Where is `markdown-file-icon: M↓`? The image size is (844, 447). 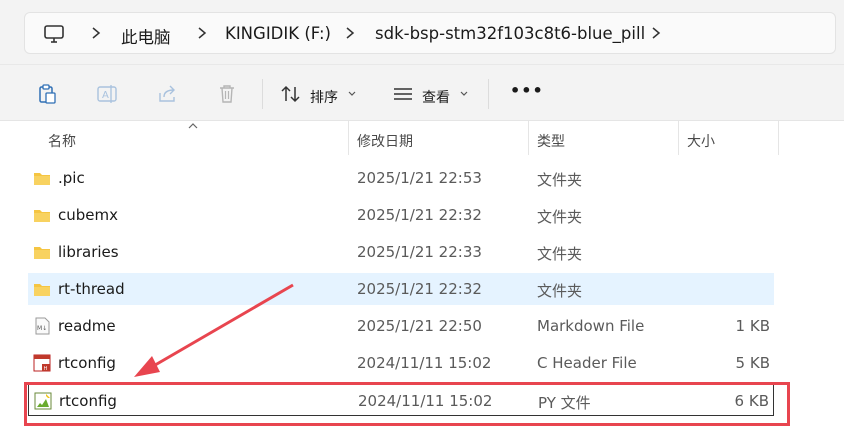 markdown-file-icon: M↓ is located at coordinates (42, 326).